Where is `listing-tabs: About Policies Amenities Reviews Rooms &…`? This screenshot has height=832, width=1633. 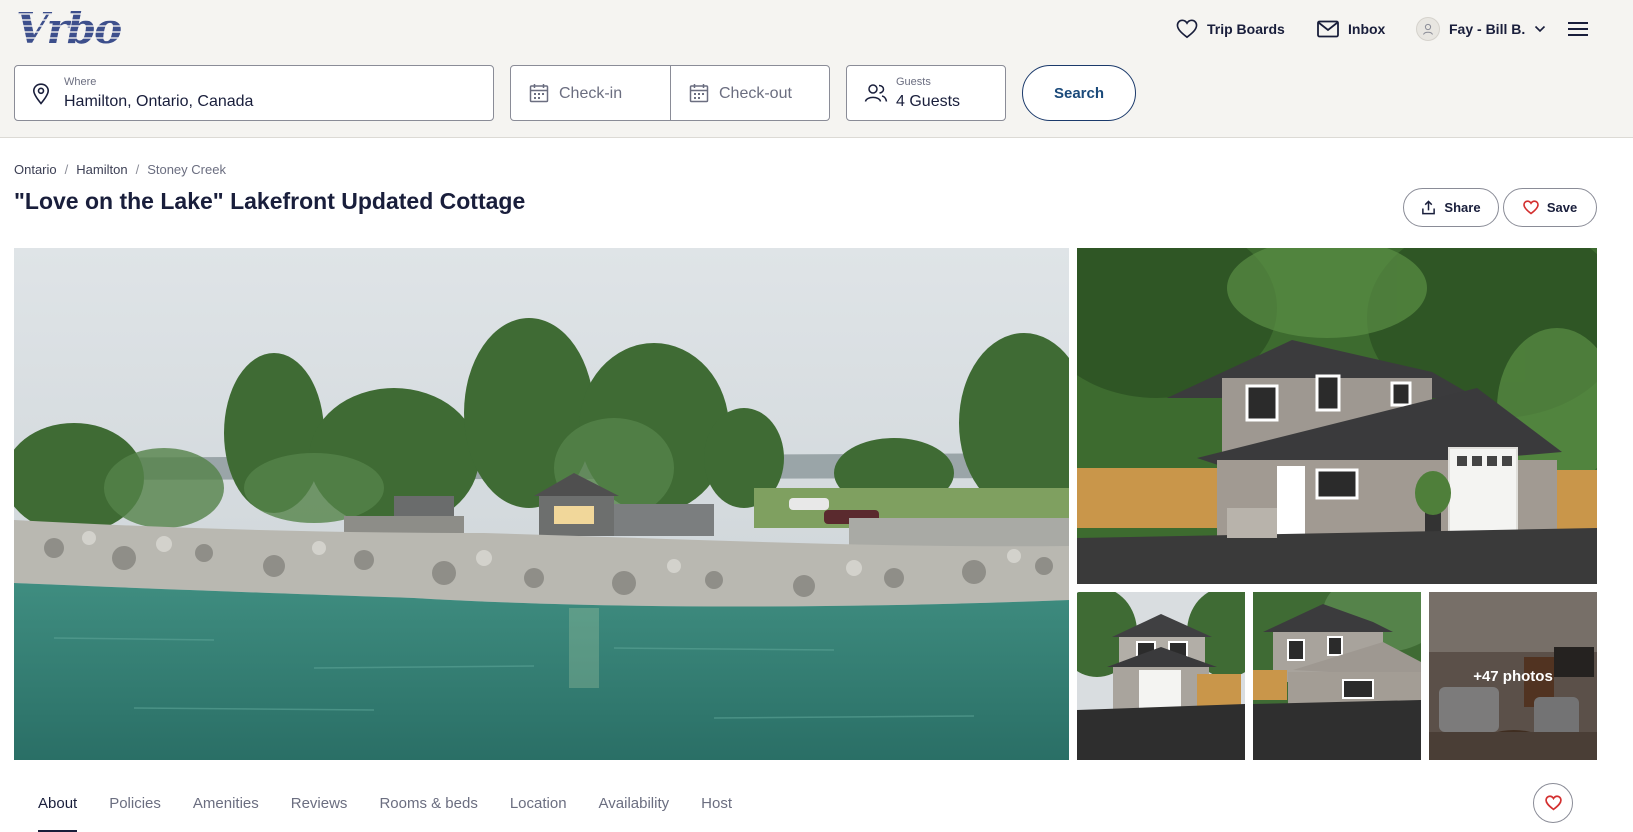 listing-tabs: About Policies Amenities Reviews Rooms &… is located at coordinates (385, 812).